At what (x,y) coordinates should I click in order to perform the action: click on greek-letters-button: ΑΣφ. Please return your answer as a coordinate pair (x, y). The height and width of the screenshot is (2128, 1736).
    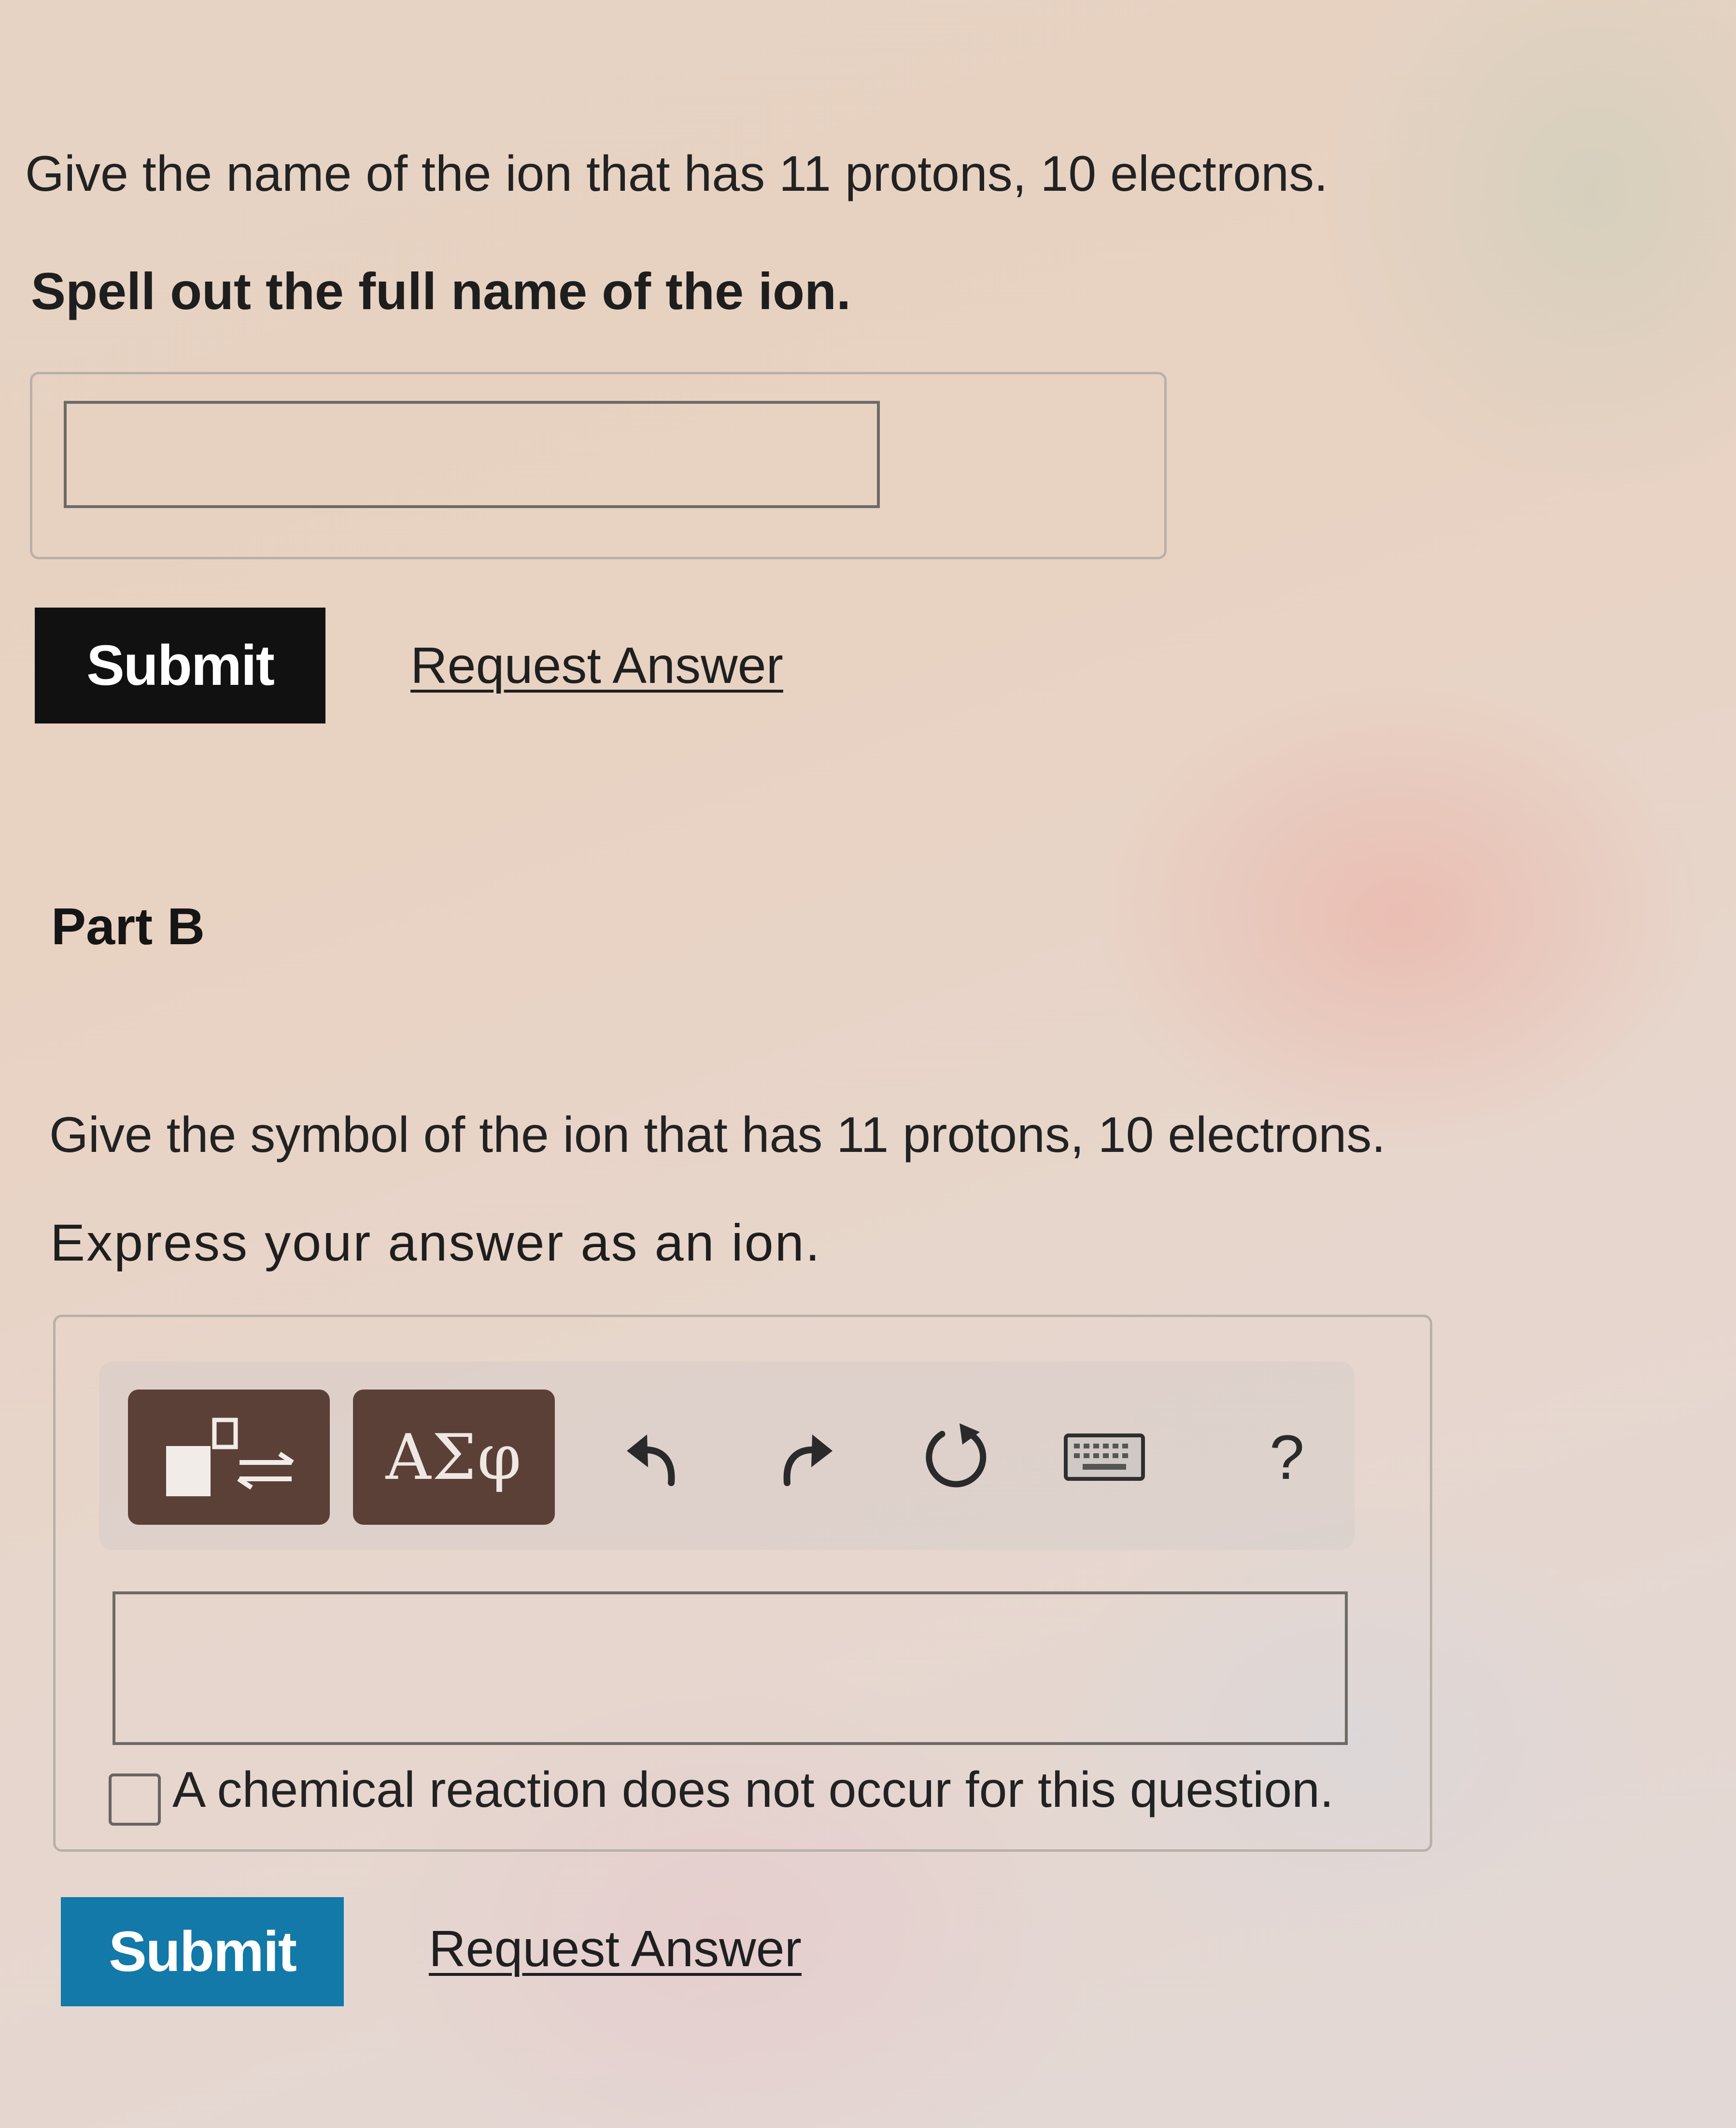
    Looking at the image, I should click on (454, 1457).